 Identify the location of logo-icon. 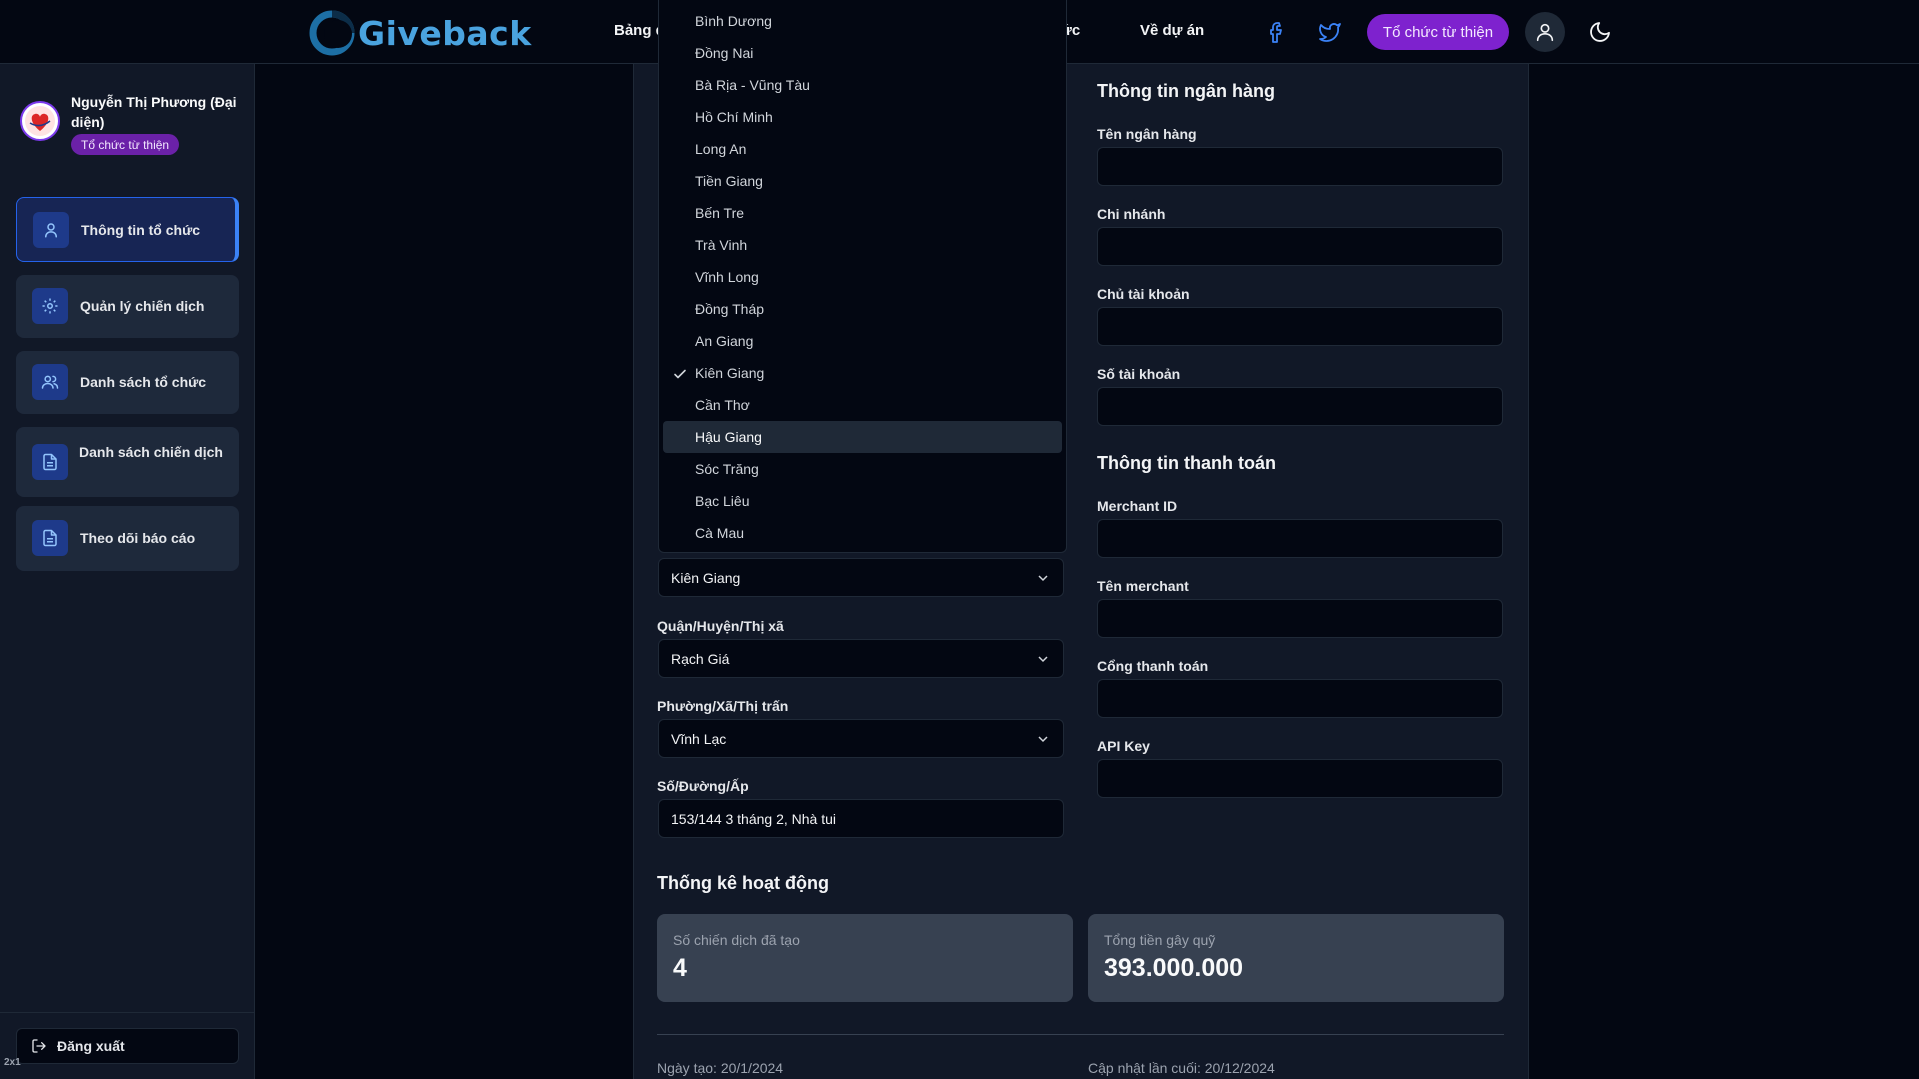
(332, 33).